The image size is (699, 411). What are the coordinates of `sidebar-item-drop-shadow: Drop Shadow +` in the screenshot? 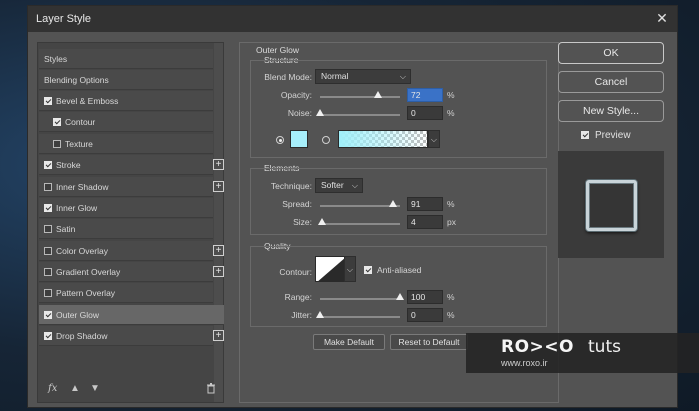 It's located at (131, 336).